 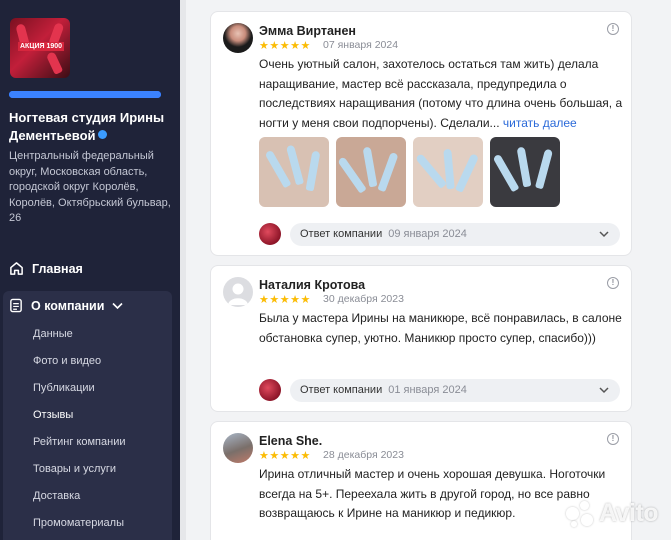 What do you see at coordinates (53, 415) in the screenshot?
I see `sidebar-item-reviews: Отзывы` at bounding box center [53, 415].